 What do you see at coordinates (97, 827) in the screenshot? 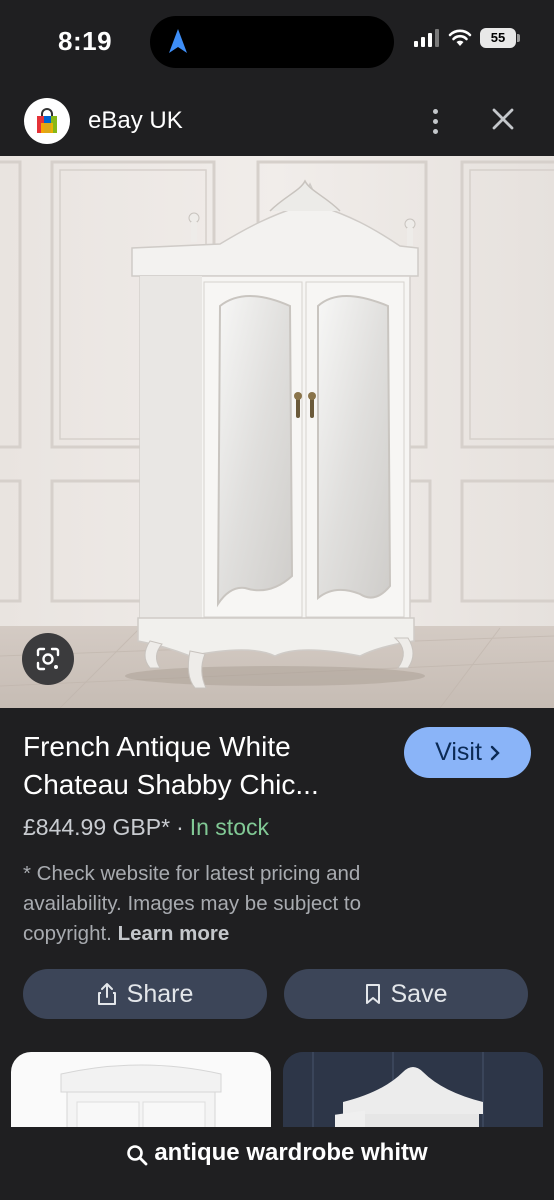
I see `price: £844.99 GBP*` at bounding box center [97, 827].